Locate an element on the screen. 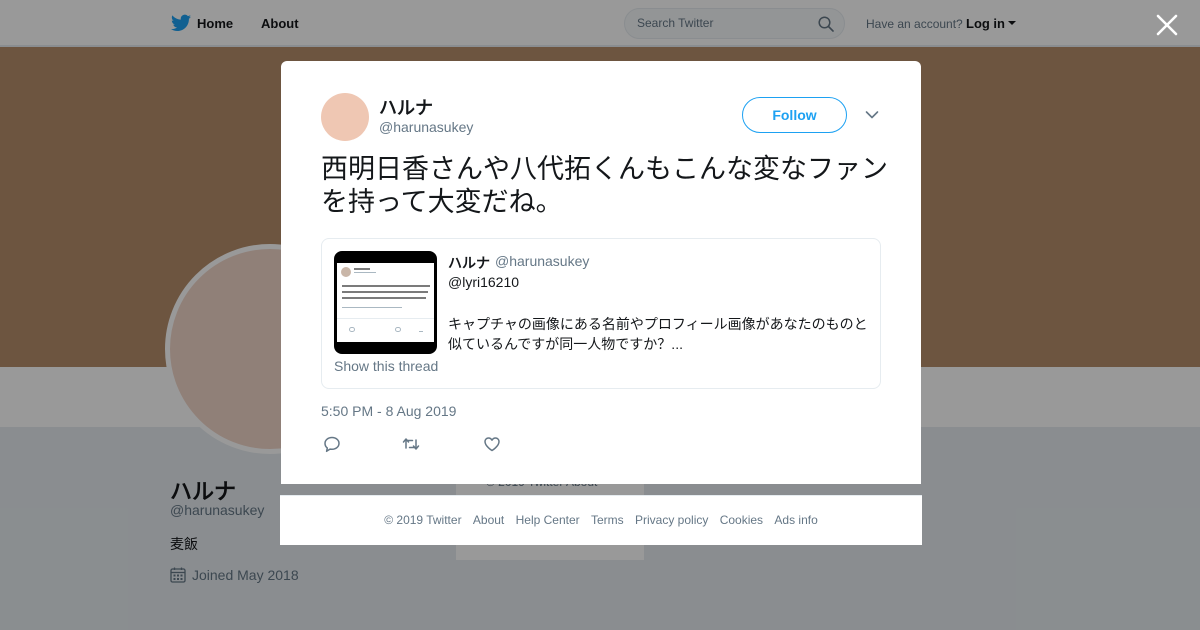  quoted-reply-to: @lyri16210 is located at coordinates (483, 282).